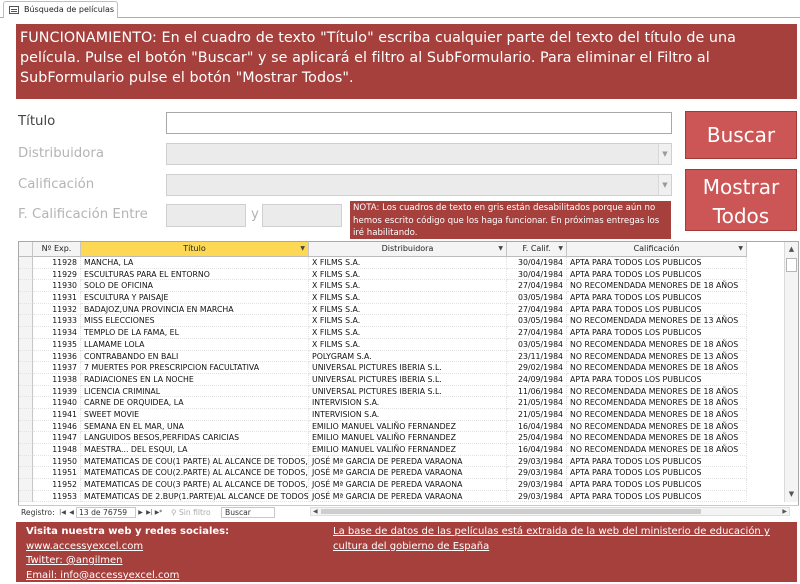  Describe the element at coordinates (57, 391) in the screenshot. I see `table-cell: 11939` at that location.